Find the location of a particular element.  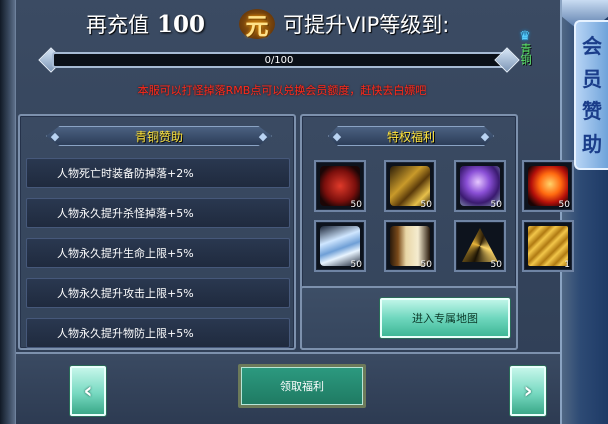

window-left-frame is located at coordinates (8, 212).